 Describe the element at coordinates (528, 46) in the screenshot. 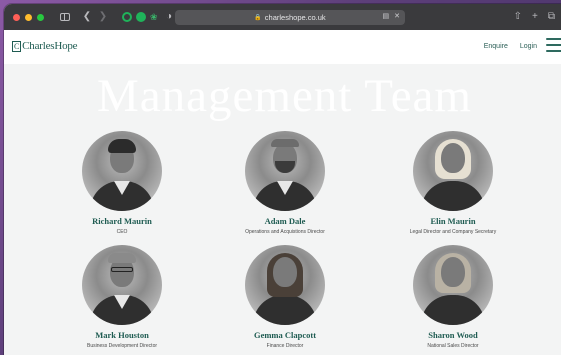

I see `login-link: Login` at that location.